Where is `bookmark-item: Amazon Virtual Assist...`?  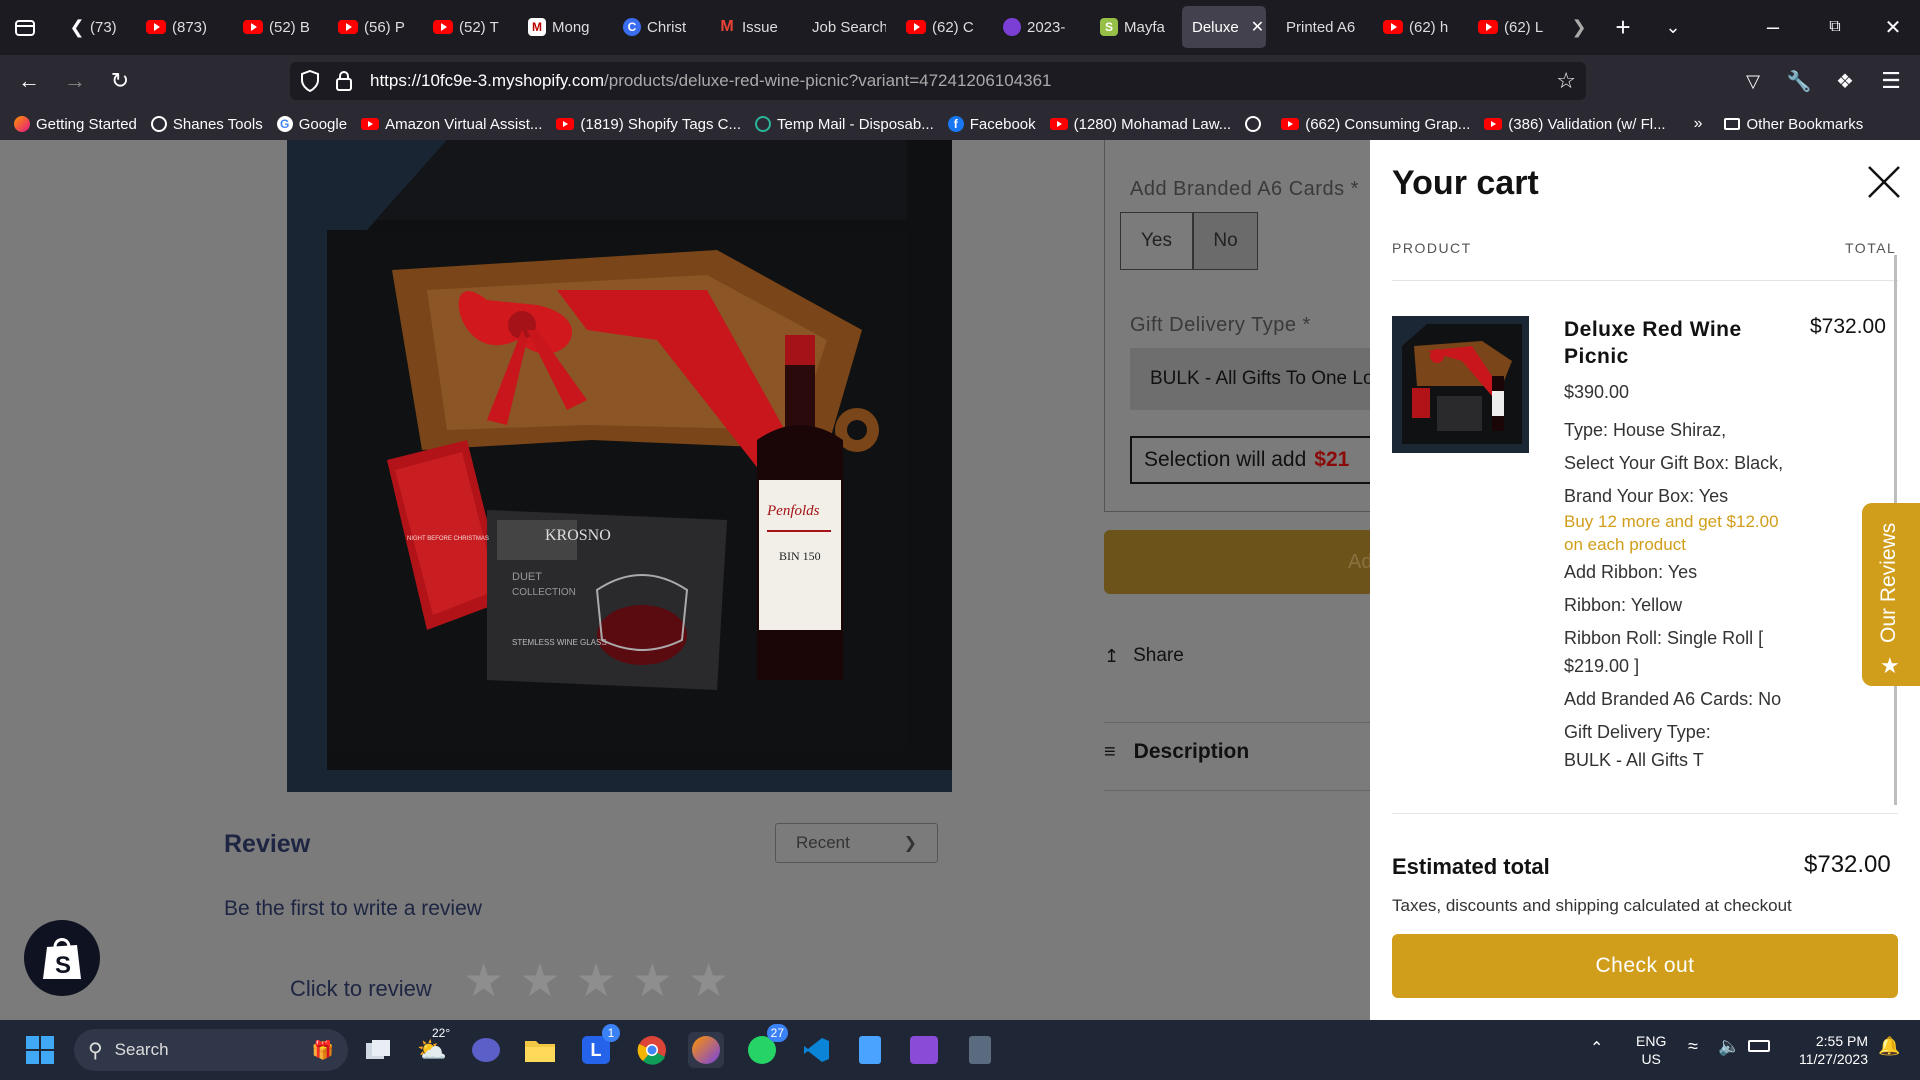 bookmark-item: Amazon Virtual Assist... is located at coordinates (451, 124).